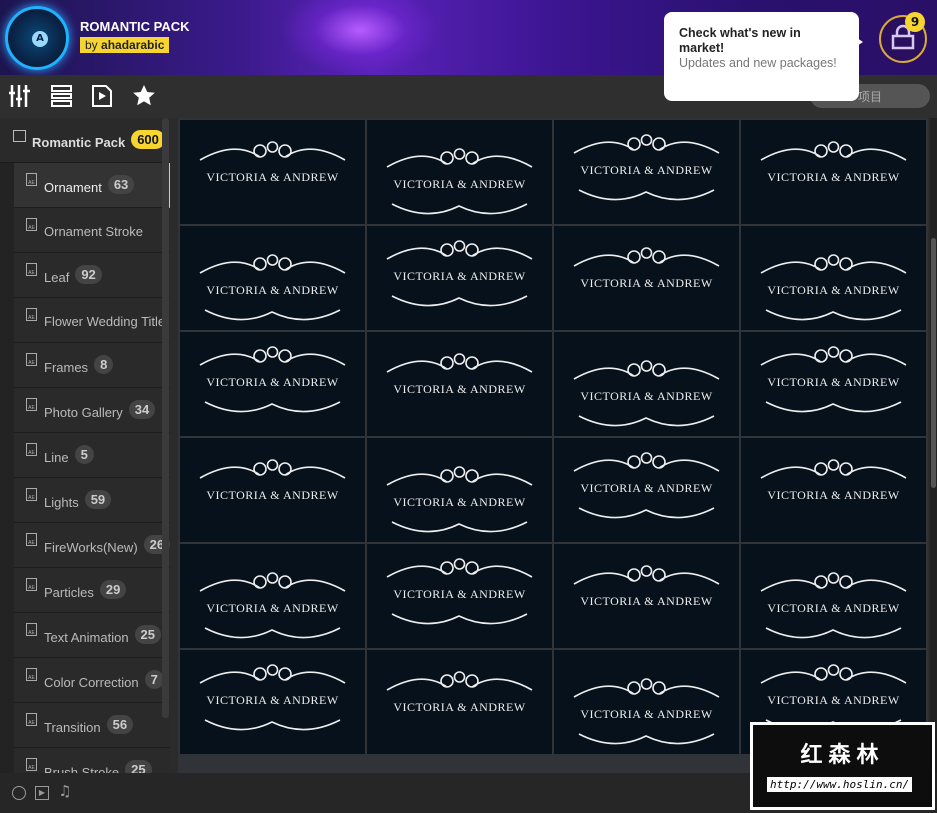 This screenshot has height=813, width=937. Describe the element at coordinates (132, 45) in the screenshot. I see `author-name: ahadarabic` at that location.